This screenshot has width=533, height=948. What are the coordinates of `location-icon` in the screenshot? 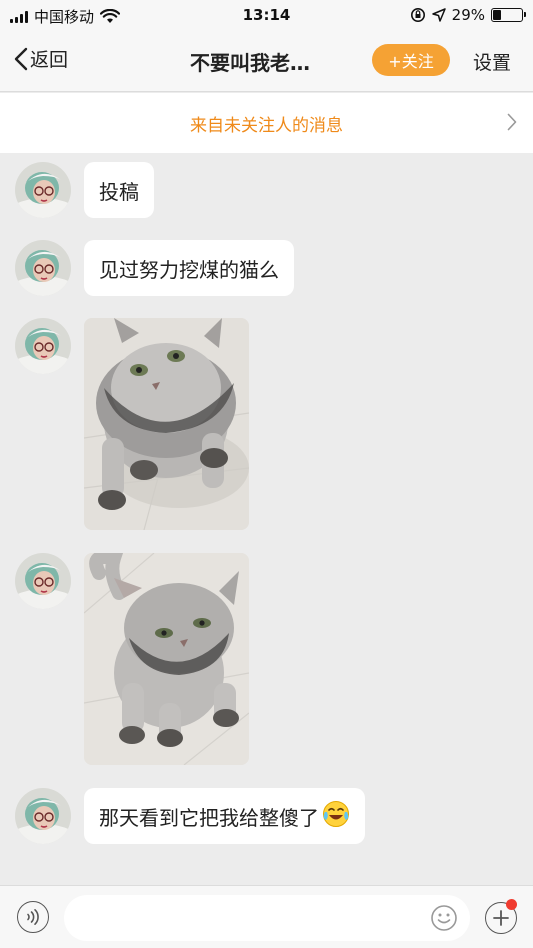 It's located at (438, 15).